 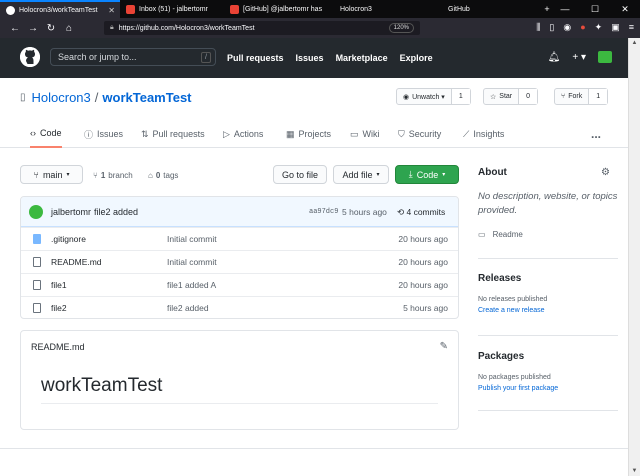 I want to click on unwatch-button: ◉ Unwatch ▾ 1, so click(x=433, y=96).